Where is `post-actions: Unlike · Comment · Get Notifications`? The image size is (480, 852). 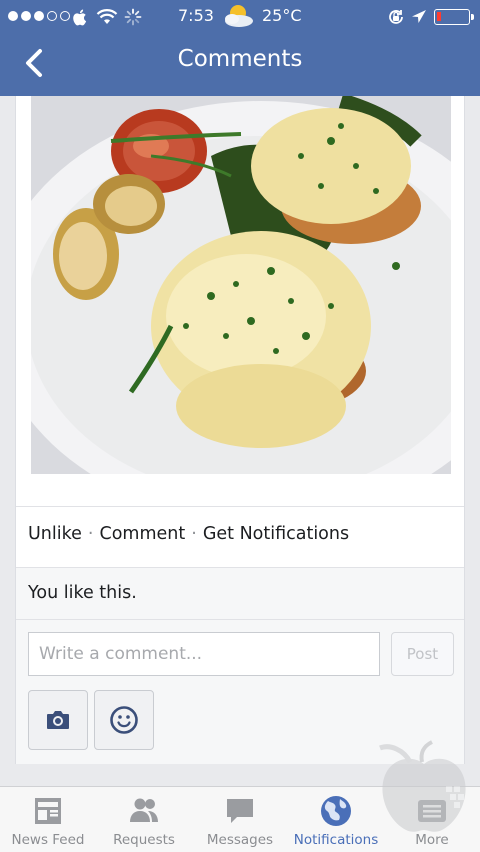 post-actions: Unlike · Comment · Get Notifications is located at coordinates (188, 534).